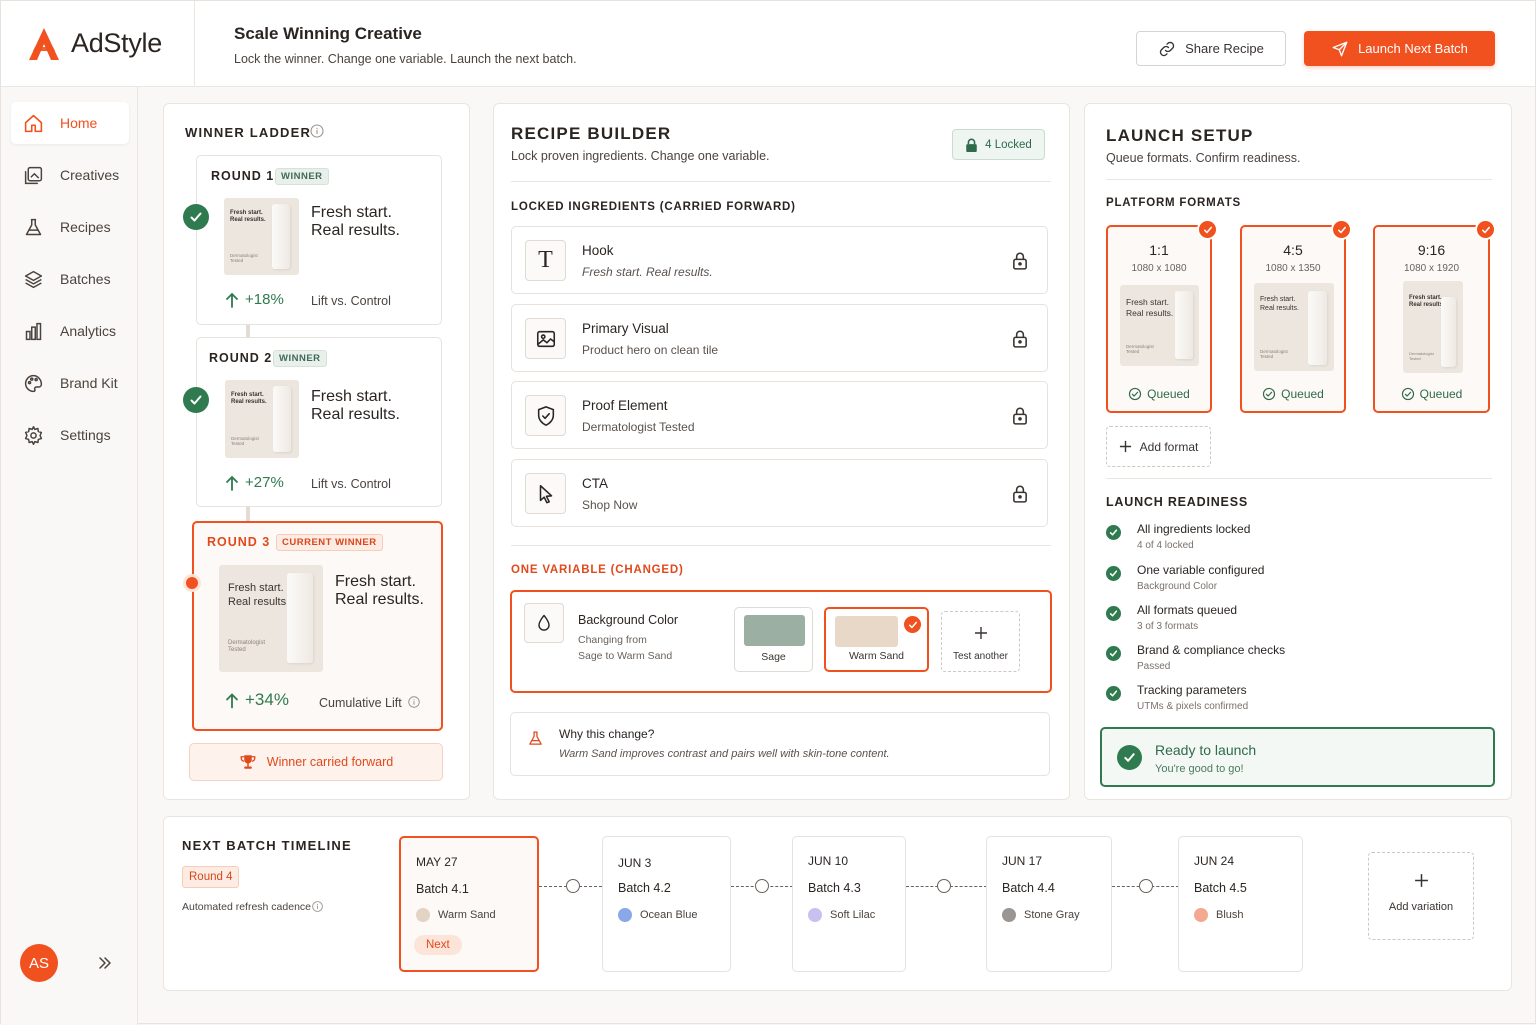 Image resolution: width=1536 pixels, height=1025 pixels. Describe the element at coordinates (192, 583) in the screenshot. I see `current-round-dot` at that location.